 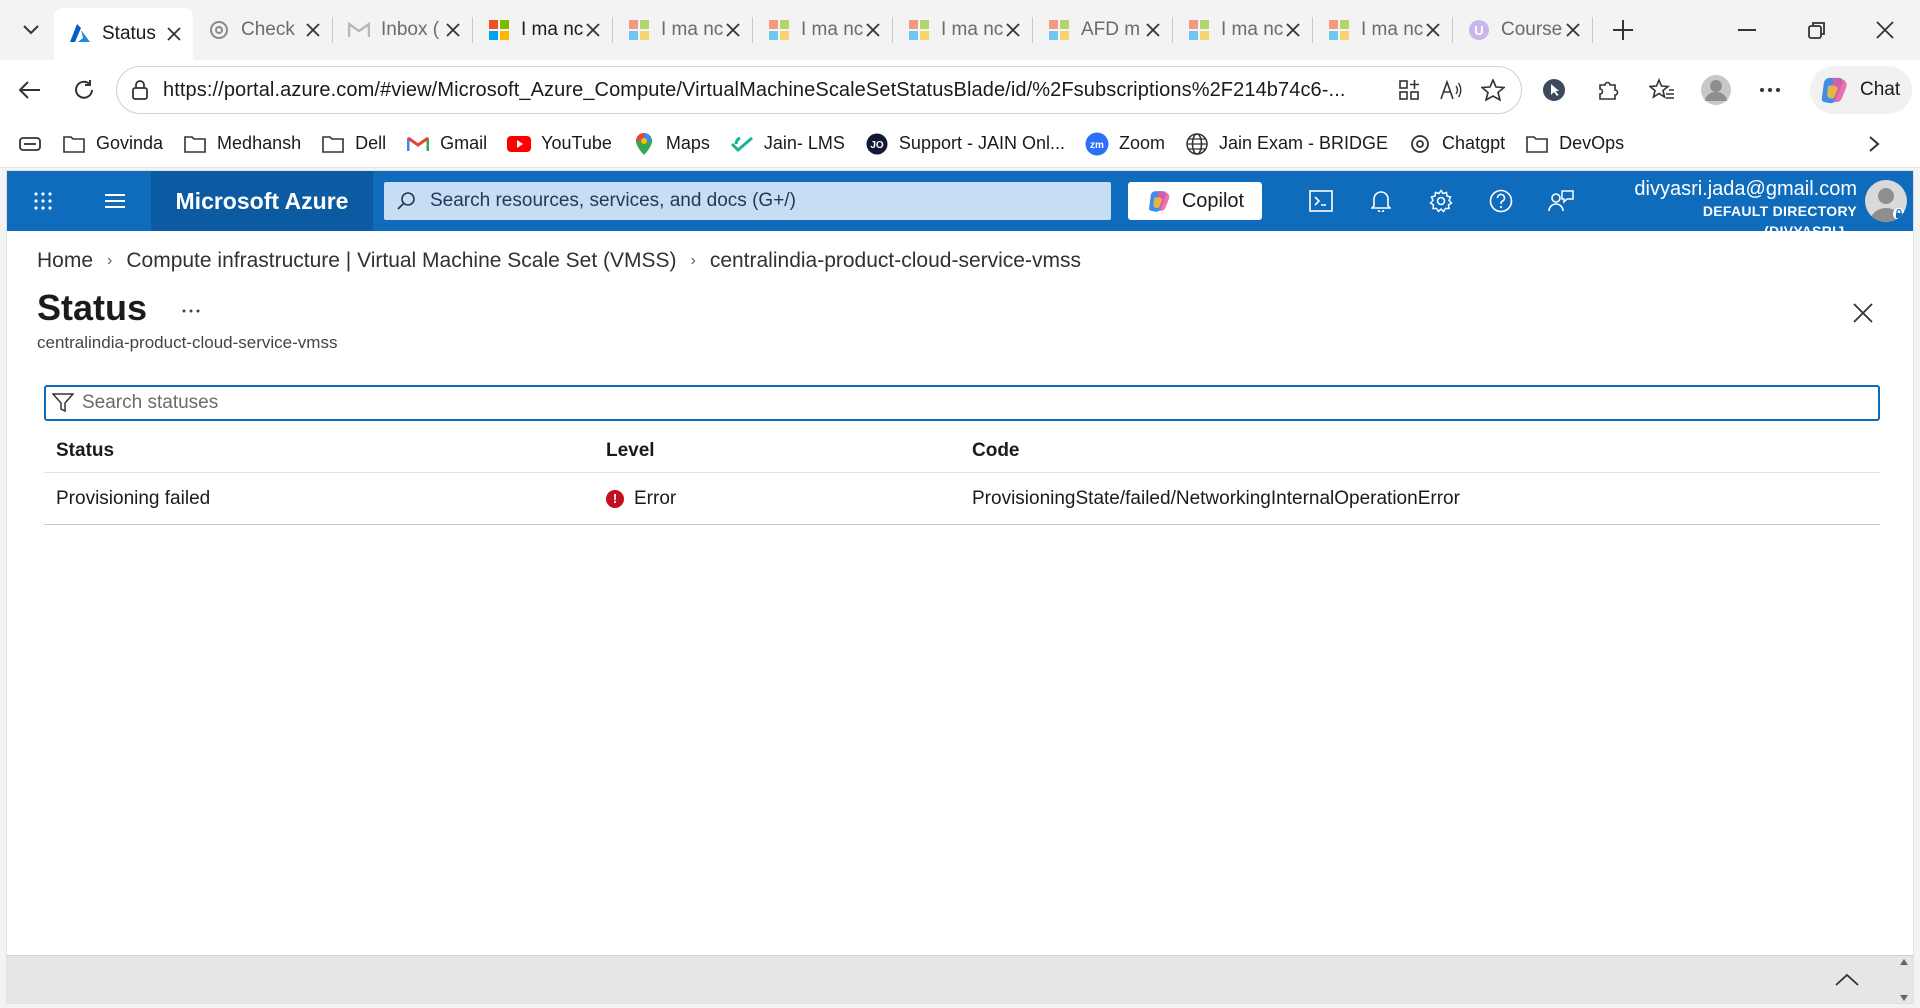 I want to click on notifications-button, so click(x=1381, y=201).